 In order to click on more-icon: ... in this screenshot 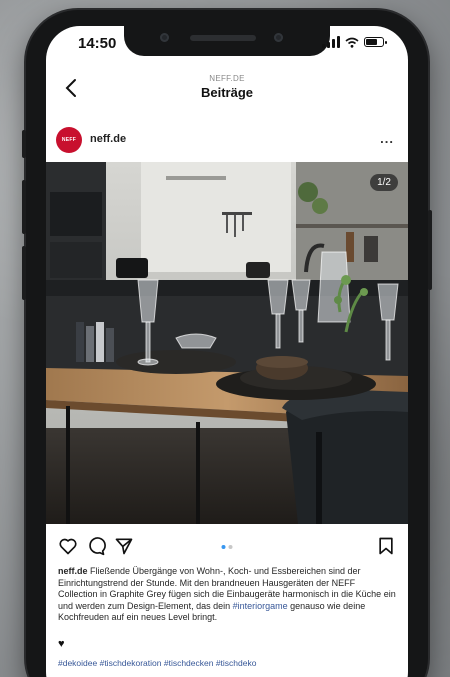, I will do `click(387, 138)`.